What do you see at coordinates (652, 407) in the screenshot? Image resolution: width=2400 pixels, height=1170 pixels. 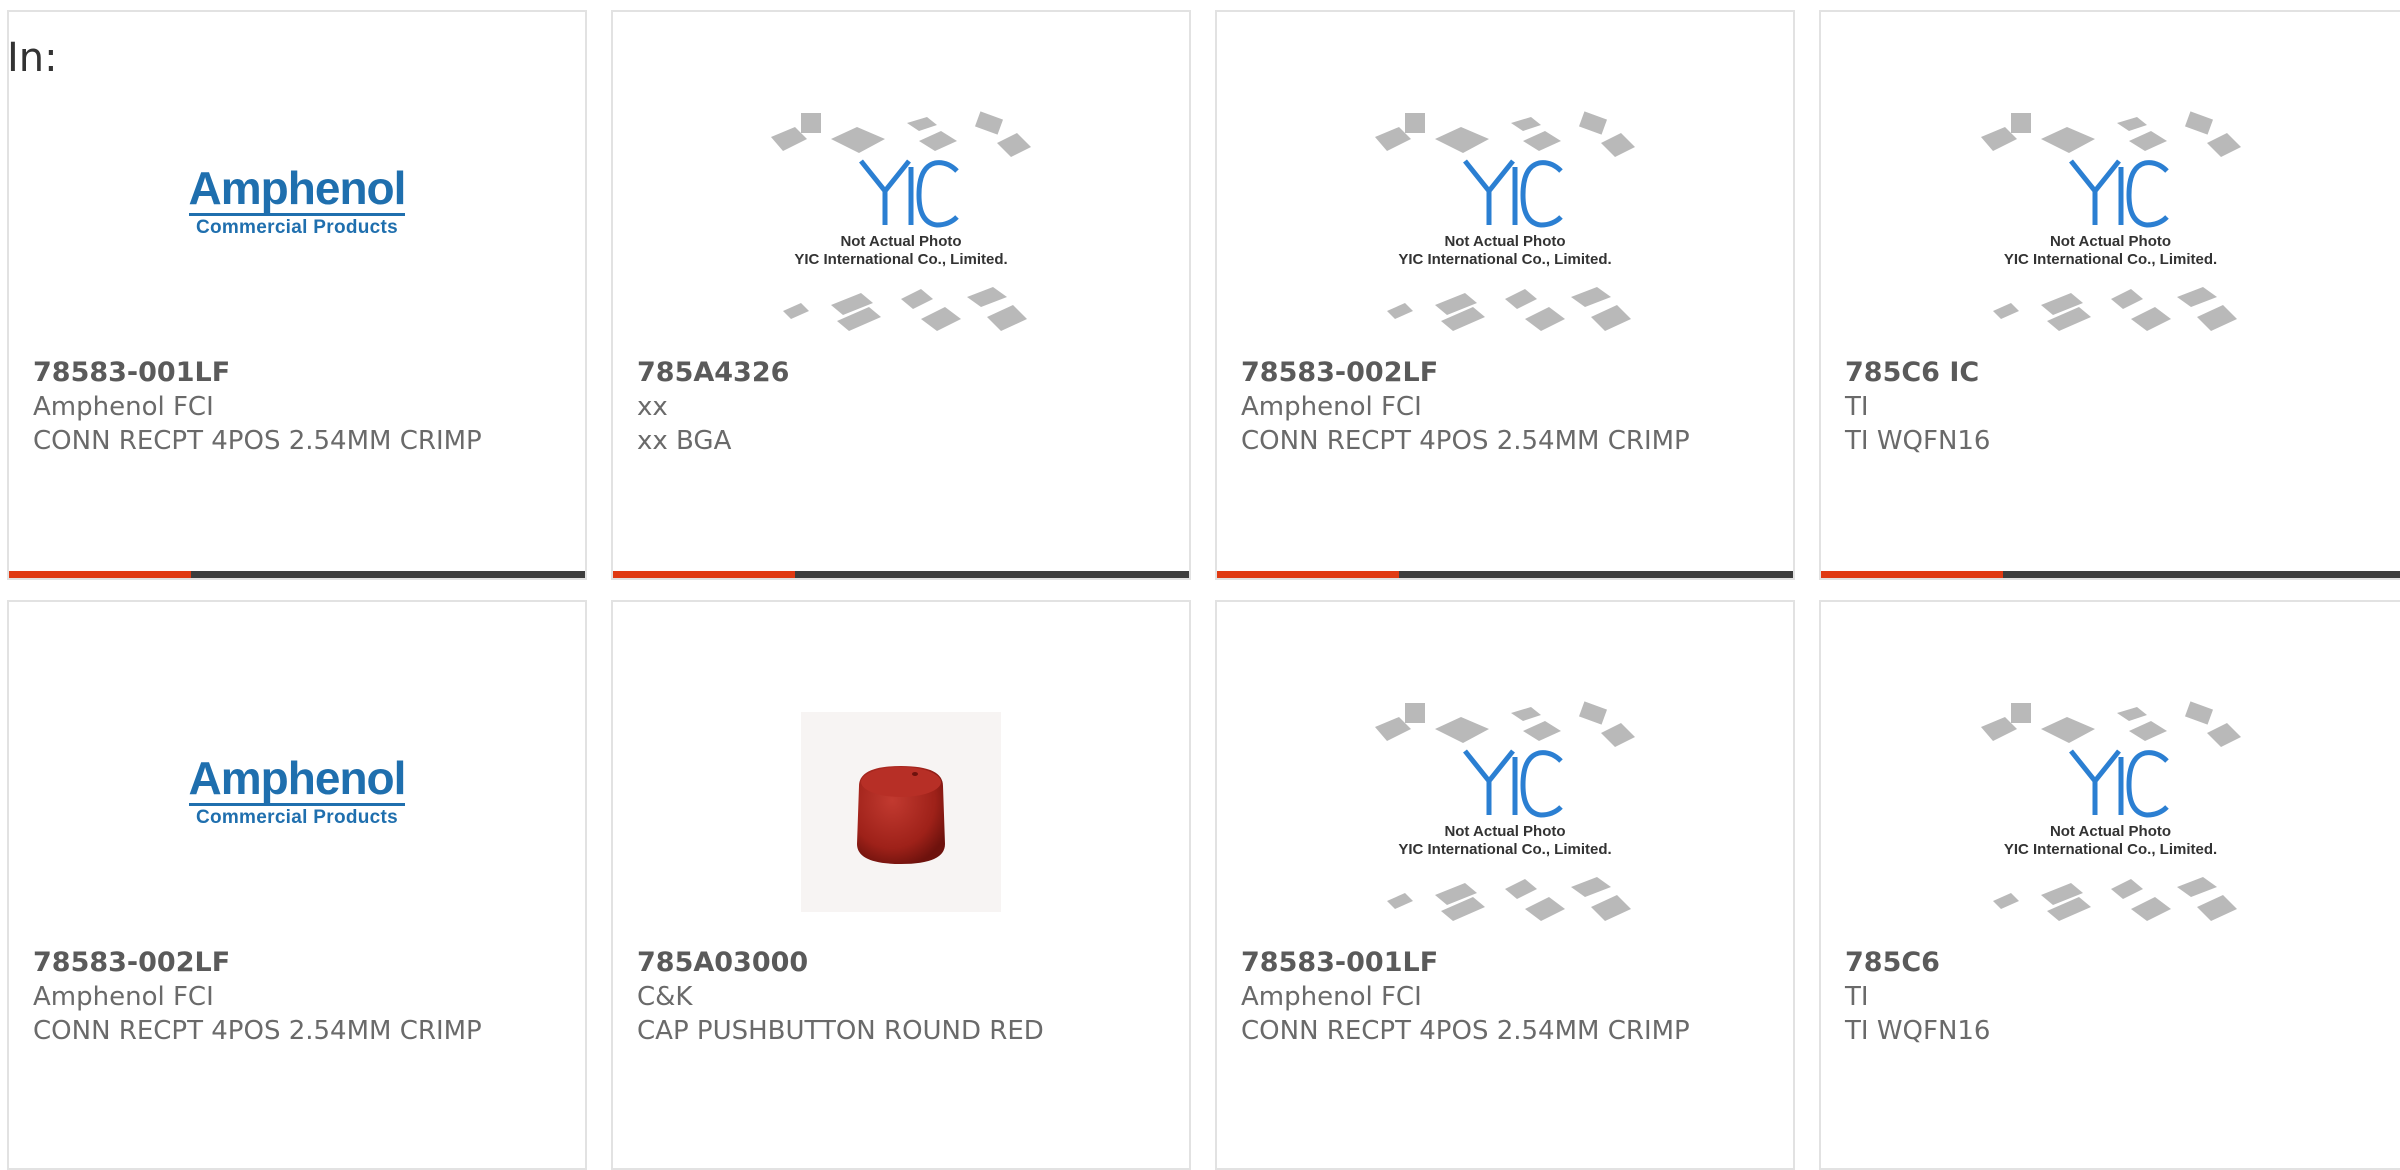 I see `manufacturer: xx` at bounding box center [652, 407].